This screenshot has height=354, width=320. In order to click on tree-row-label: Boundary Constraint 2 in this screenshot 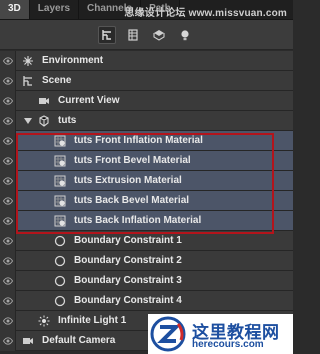, I will do `click(128, 260)`.